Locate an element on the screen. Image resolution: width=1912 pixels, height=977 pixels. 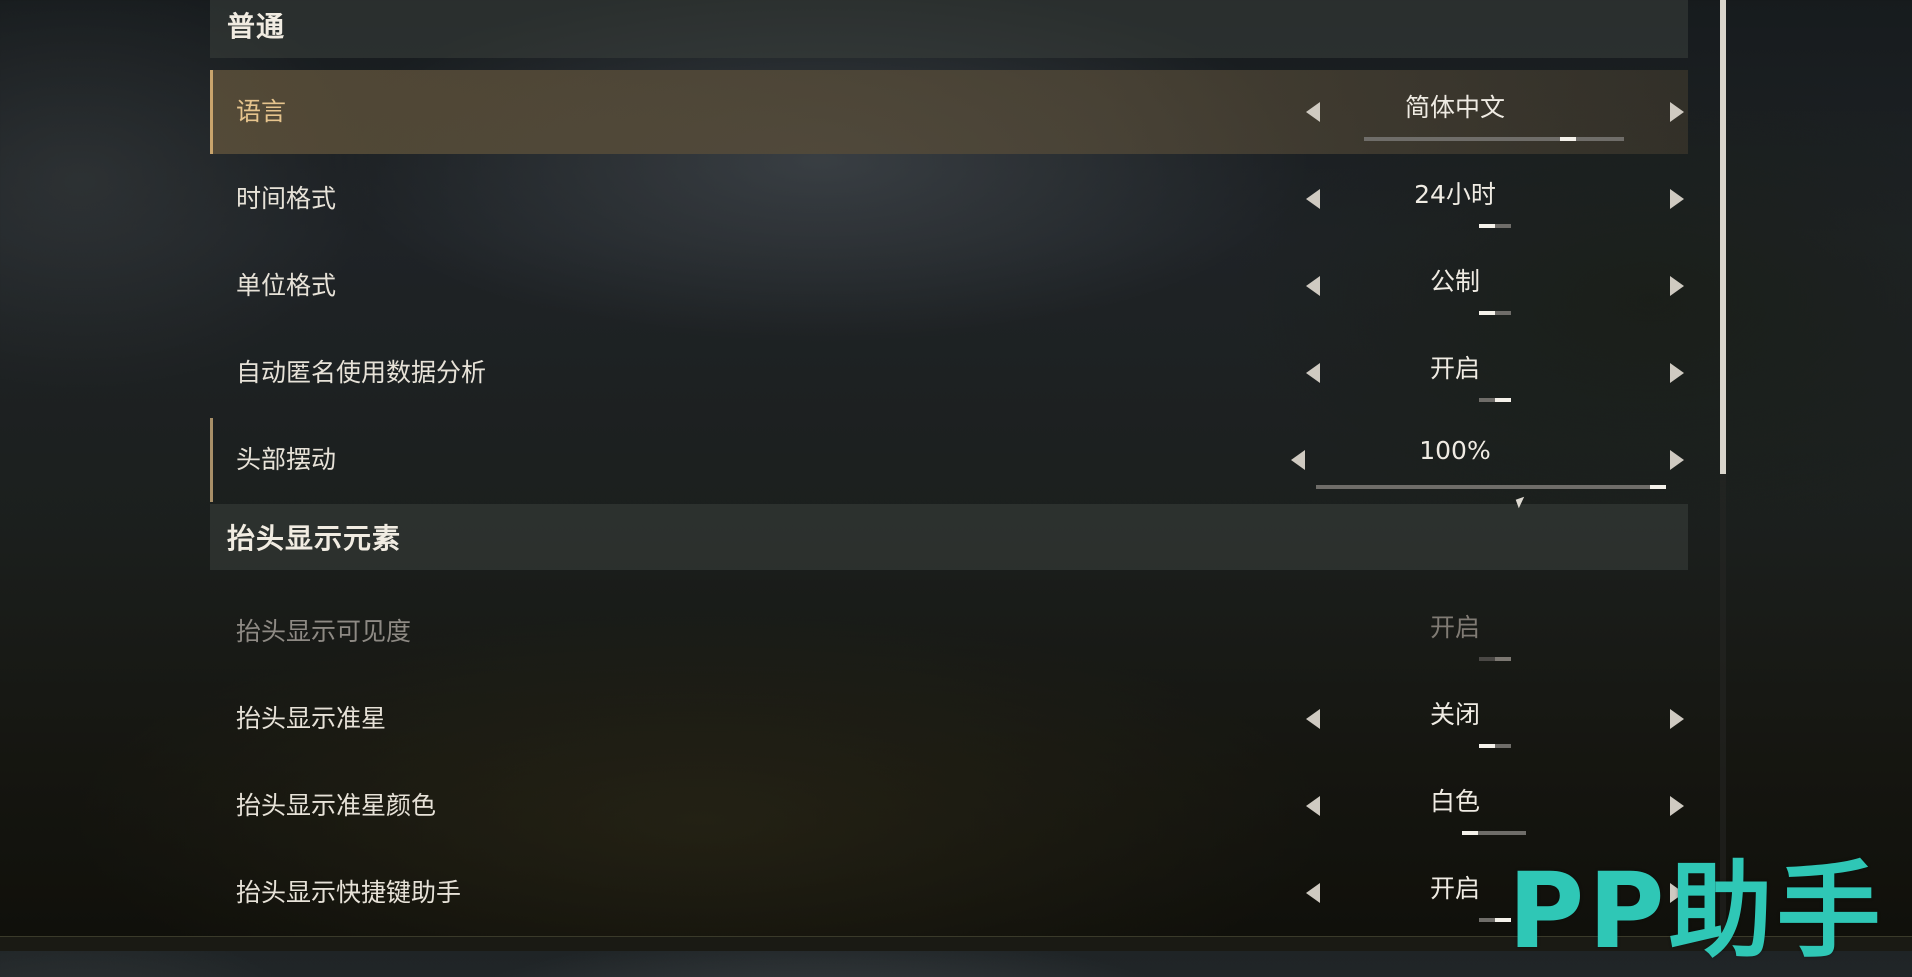
setting-label: 时间格式 is located at coordinates (286, 198).